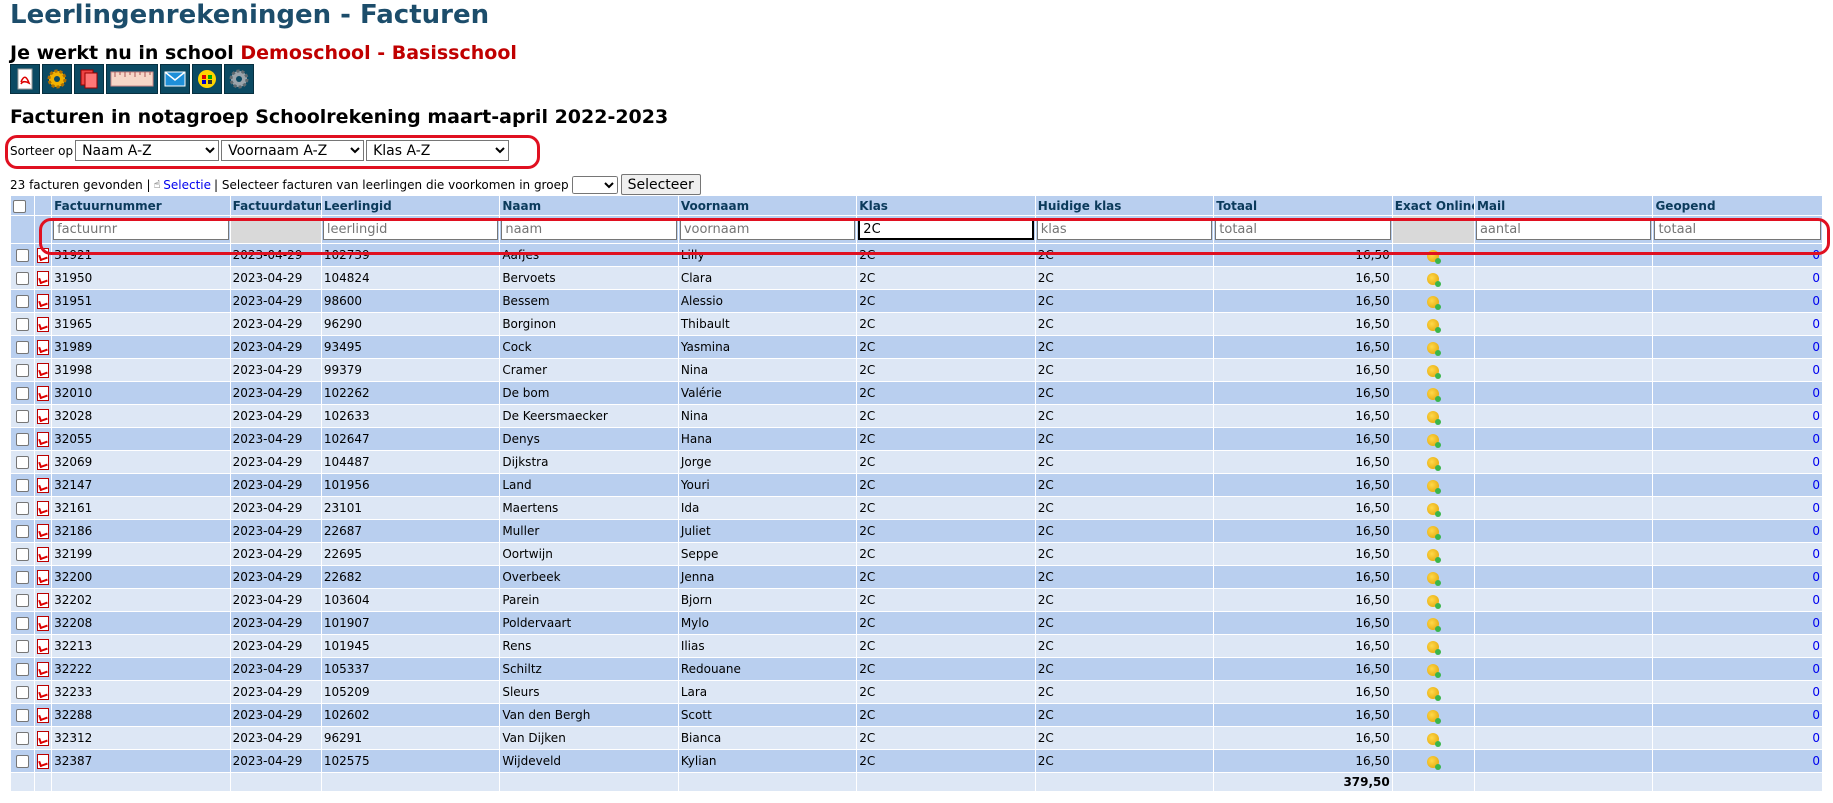 The width and height of the screenshot is (1833, 803). I want to click on col-mail: Mail, so click(1563, 205).